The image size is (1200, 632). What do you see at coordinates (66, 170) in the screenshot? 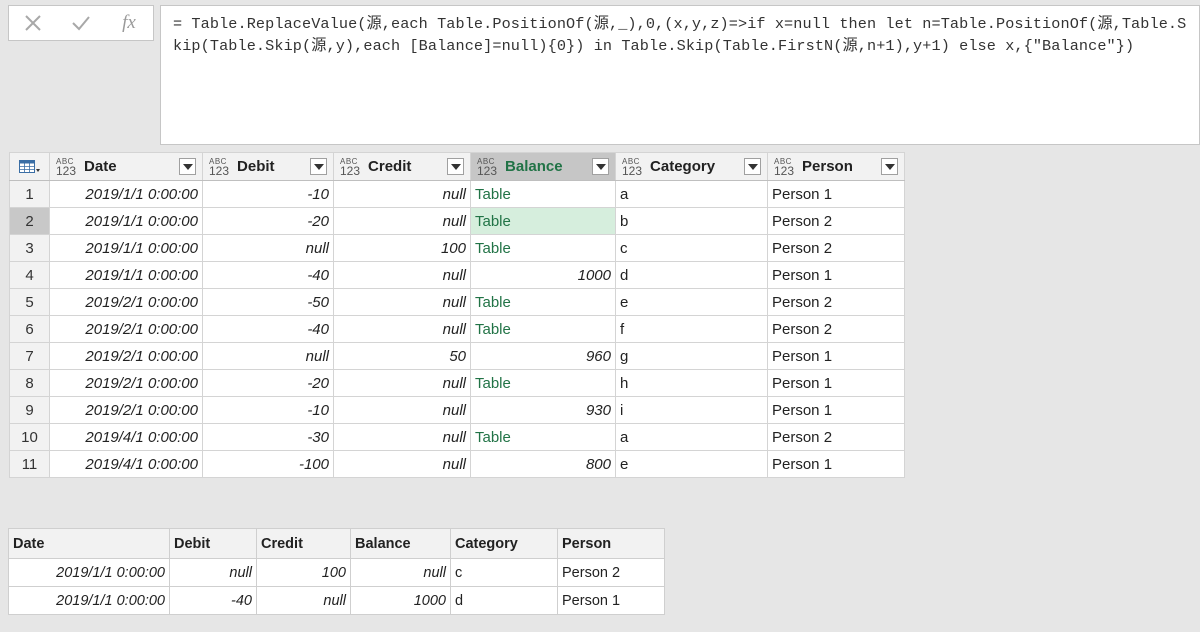
I see `type-label-bottom: 123` at bounding box center [66, 170].